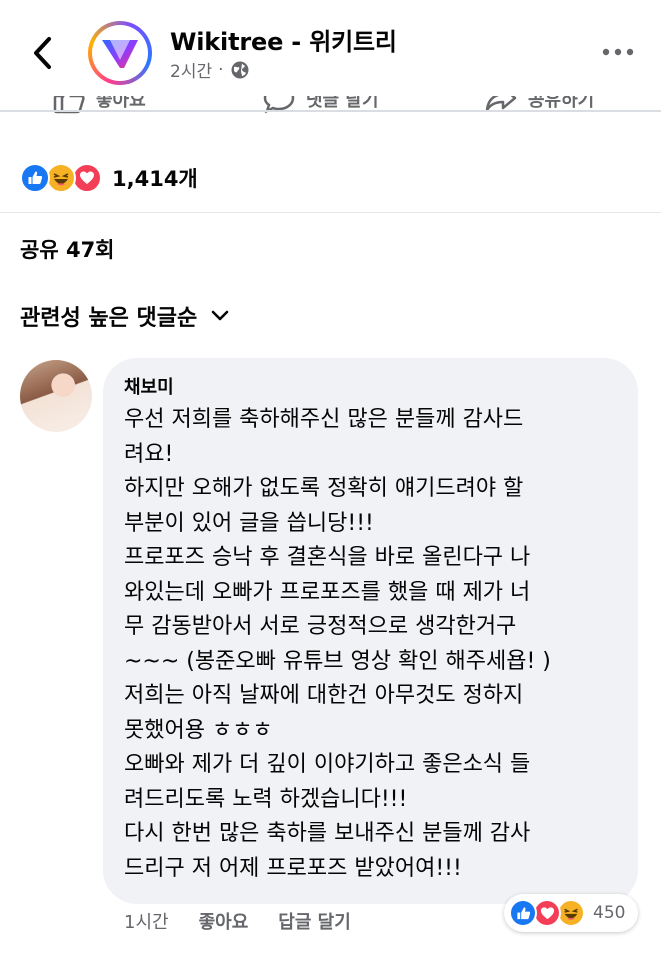 The width and height of the screenshot is (661, 960). I want to click on comment-line: 다시 한번 많은 축하를 보내주신 분들께 감사, so click(327, 833).